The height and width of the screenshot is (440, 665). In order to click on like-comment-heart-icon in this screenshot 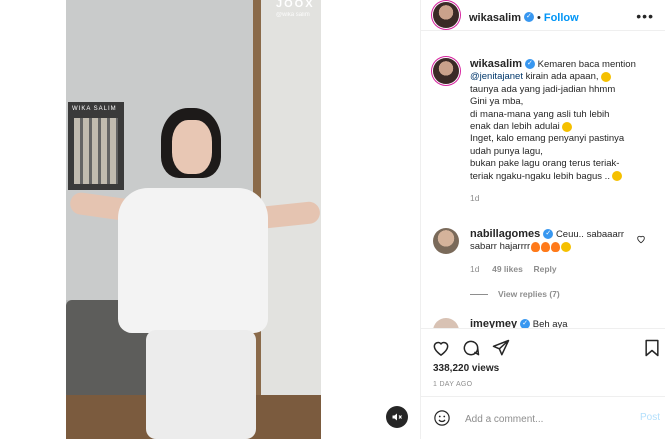, I will do `click(641, 239)`.